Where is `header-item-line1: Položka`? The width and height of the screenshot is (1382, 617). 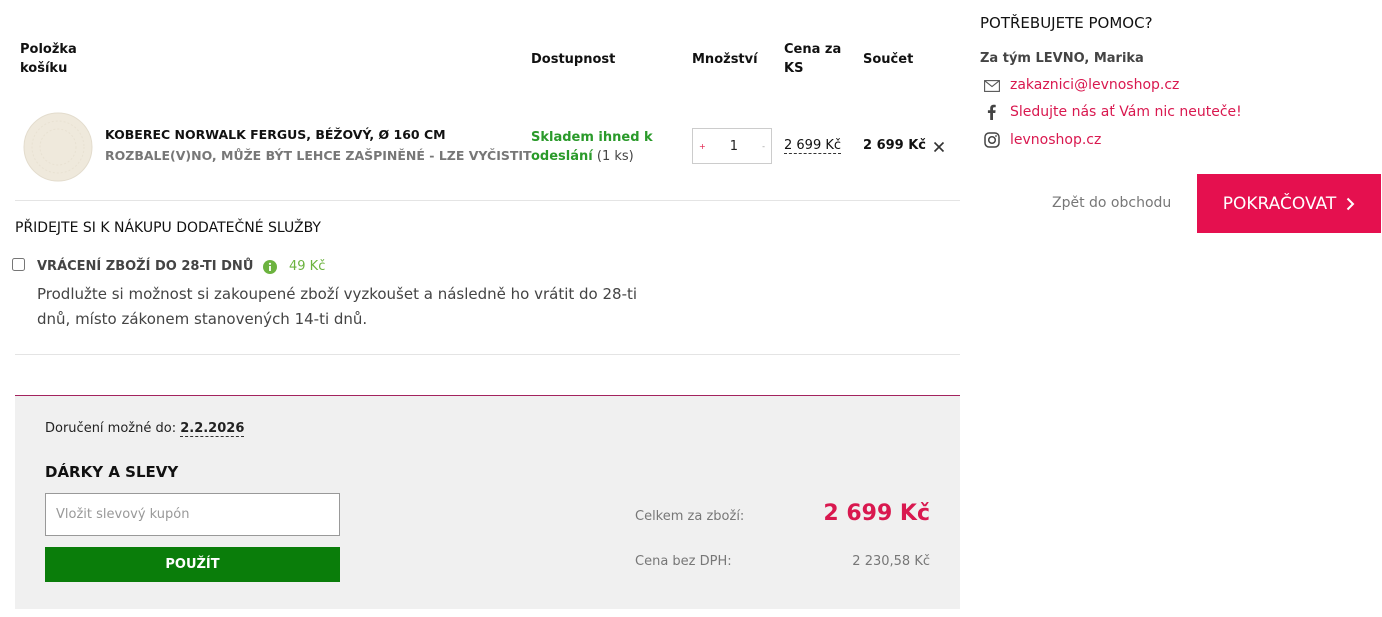 header-item-line1: Položka is located at coordinates (48, 49).